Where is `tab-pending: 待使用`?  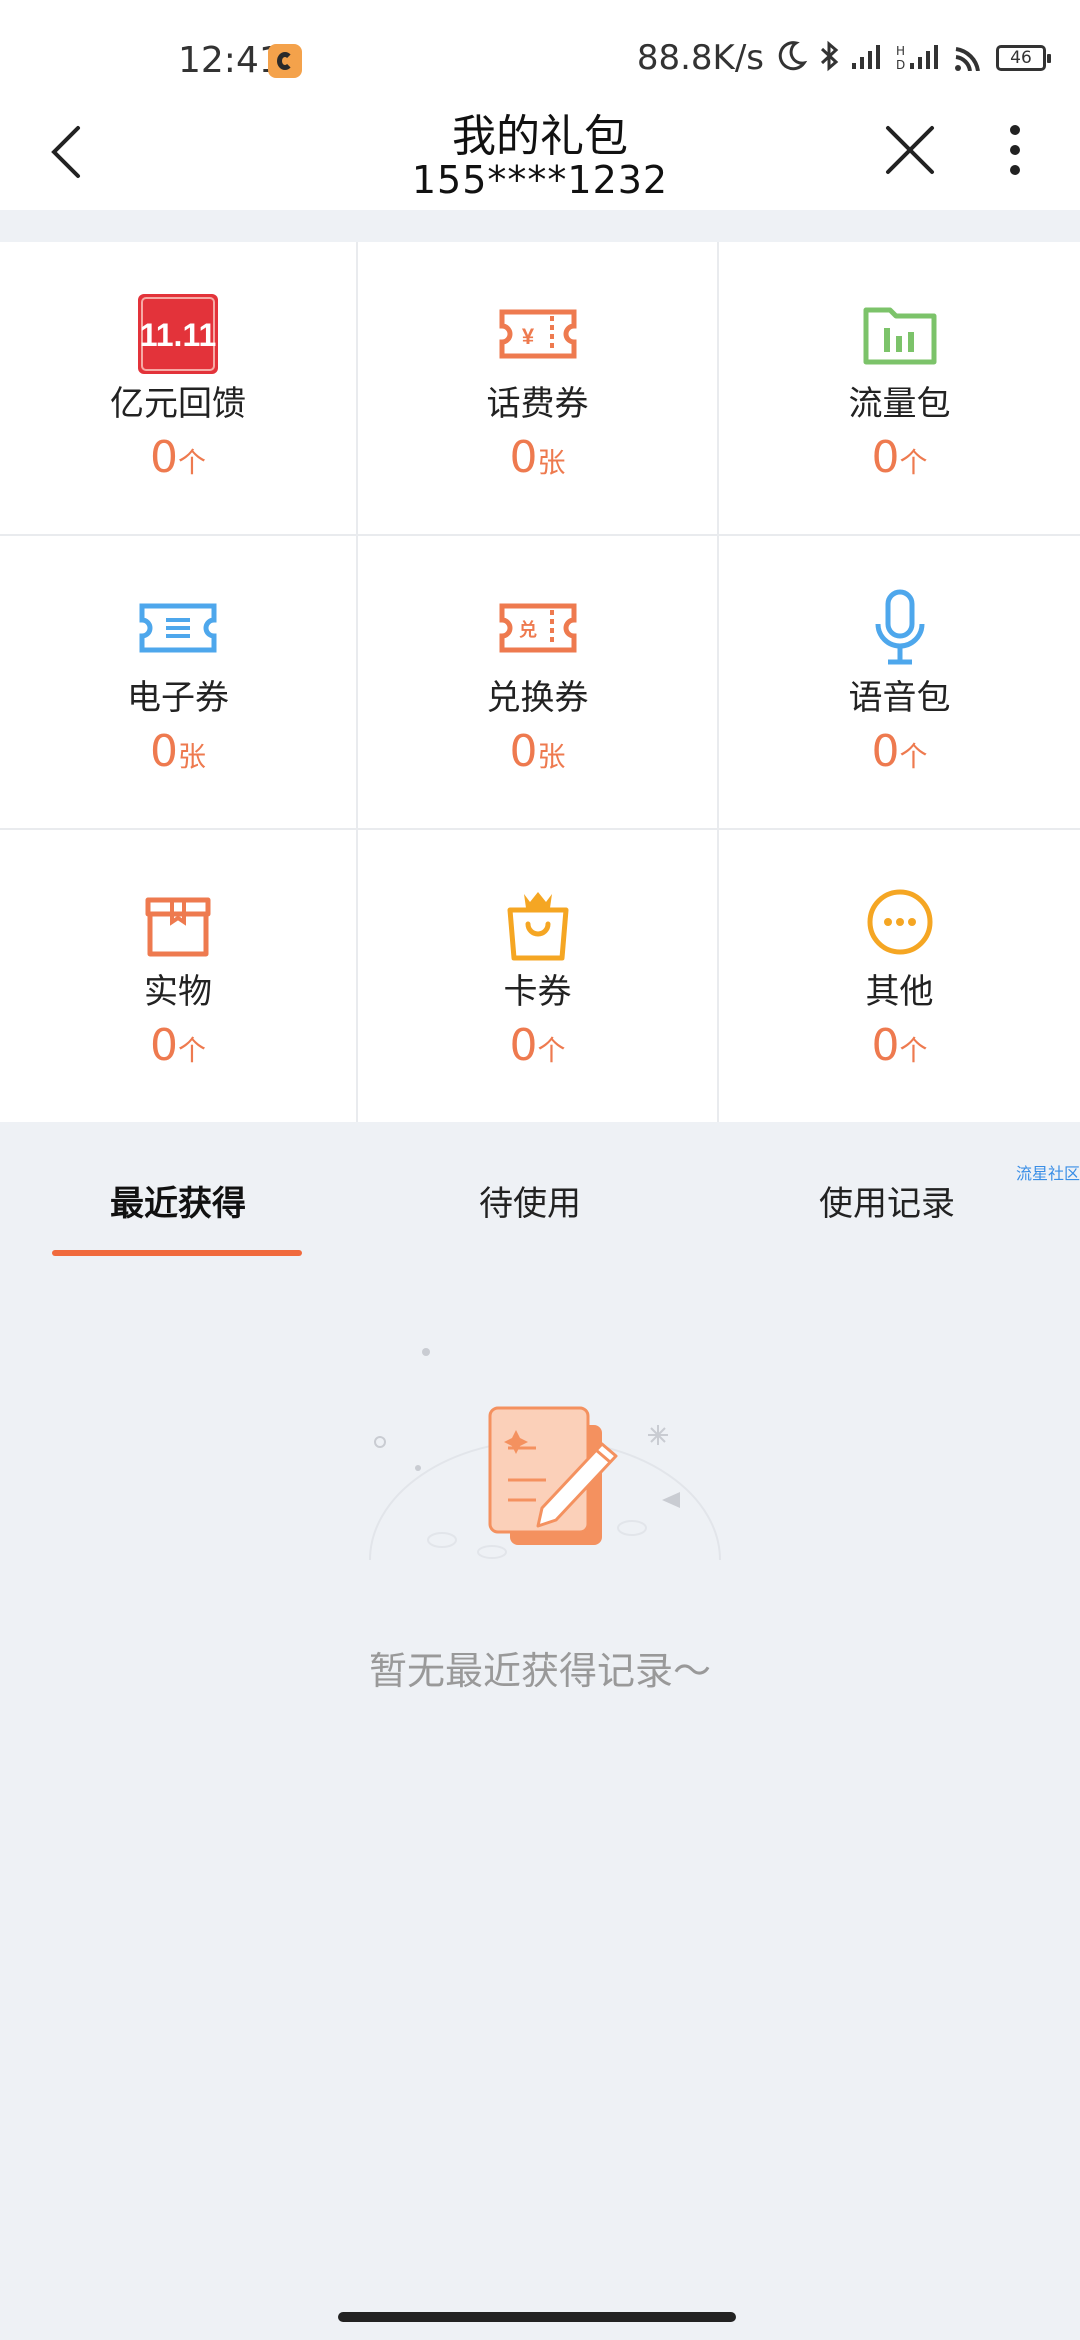 tab-pending: 待使用 is located at coordinates (530, 1200).